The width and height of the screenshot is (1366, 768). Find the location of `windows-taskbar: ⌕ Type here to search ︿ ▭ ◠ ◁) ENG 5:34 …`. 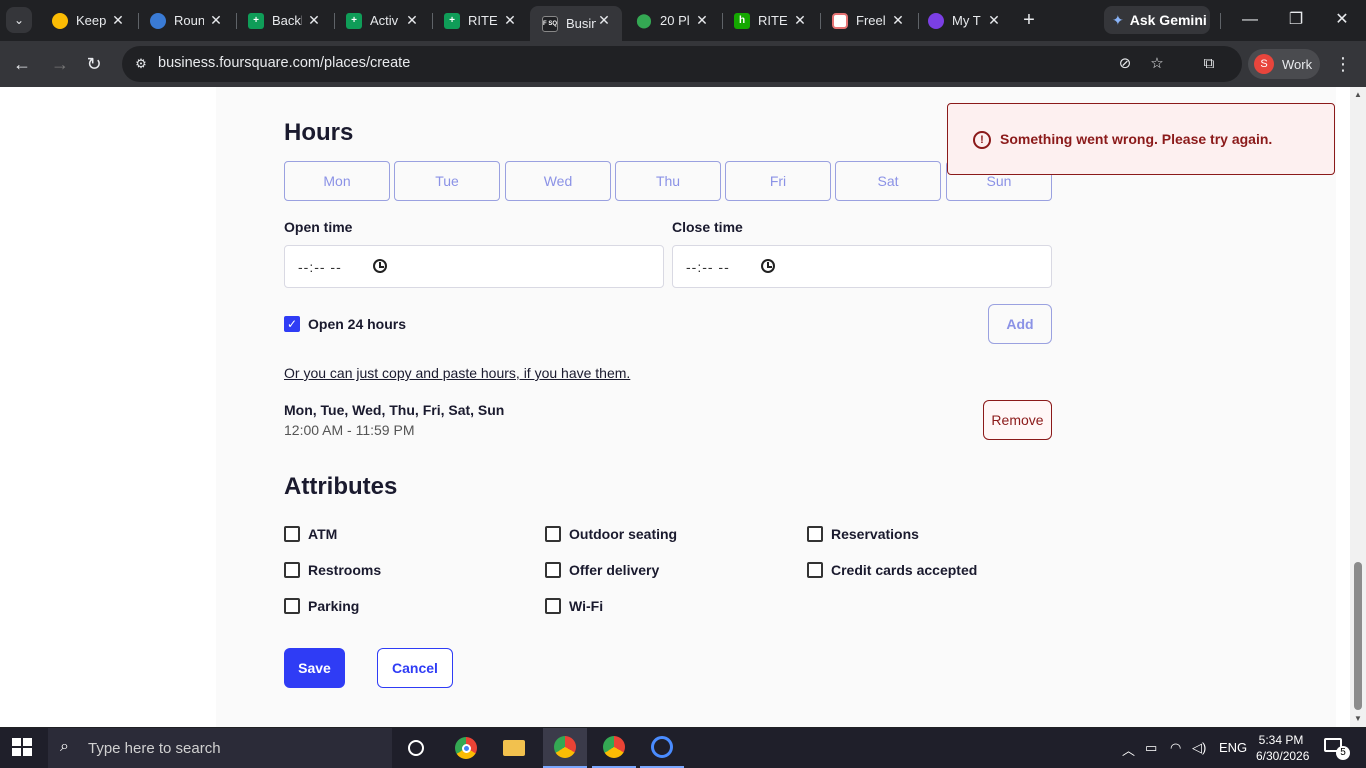

windows-taskbar: ⌕ Type here to search ︿ ▭ ◠ ◁) ENG 5:34 … is located at coordinates (683, 748).